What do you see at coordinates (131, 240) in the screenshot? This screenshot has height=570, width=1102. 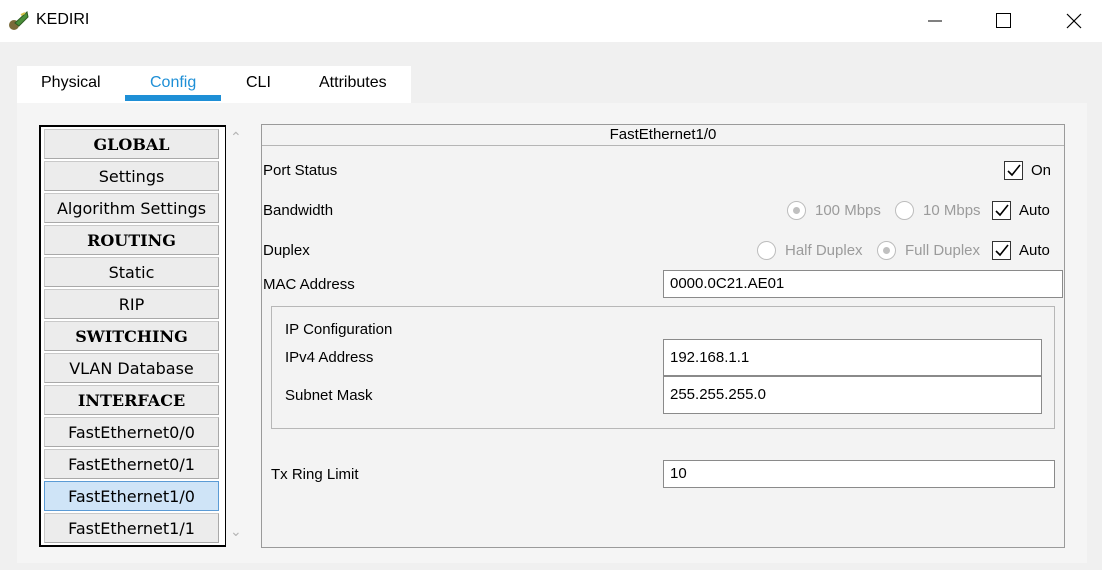 I see `nav-header-routing: ROUTING` at bounding box center [131, 240].